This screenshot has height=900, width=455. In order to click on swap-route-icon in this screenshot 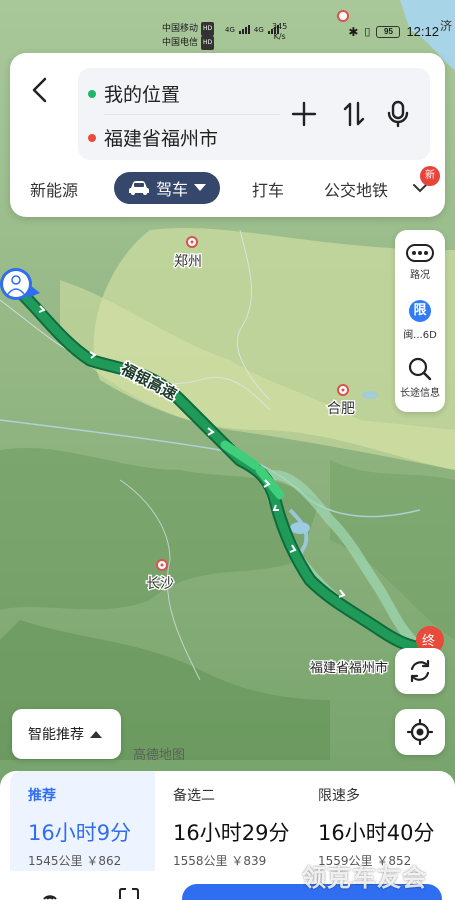, I will do `click(354, 114)`.